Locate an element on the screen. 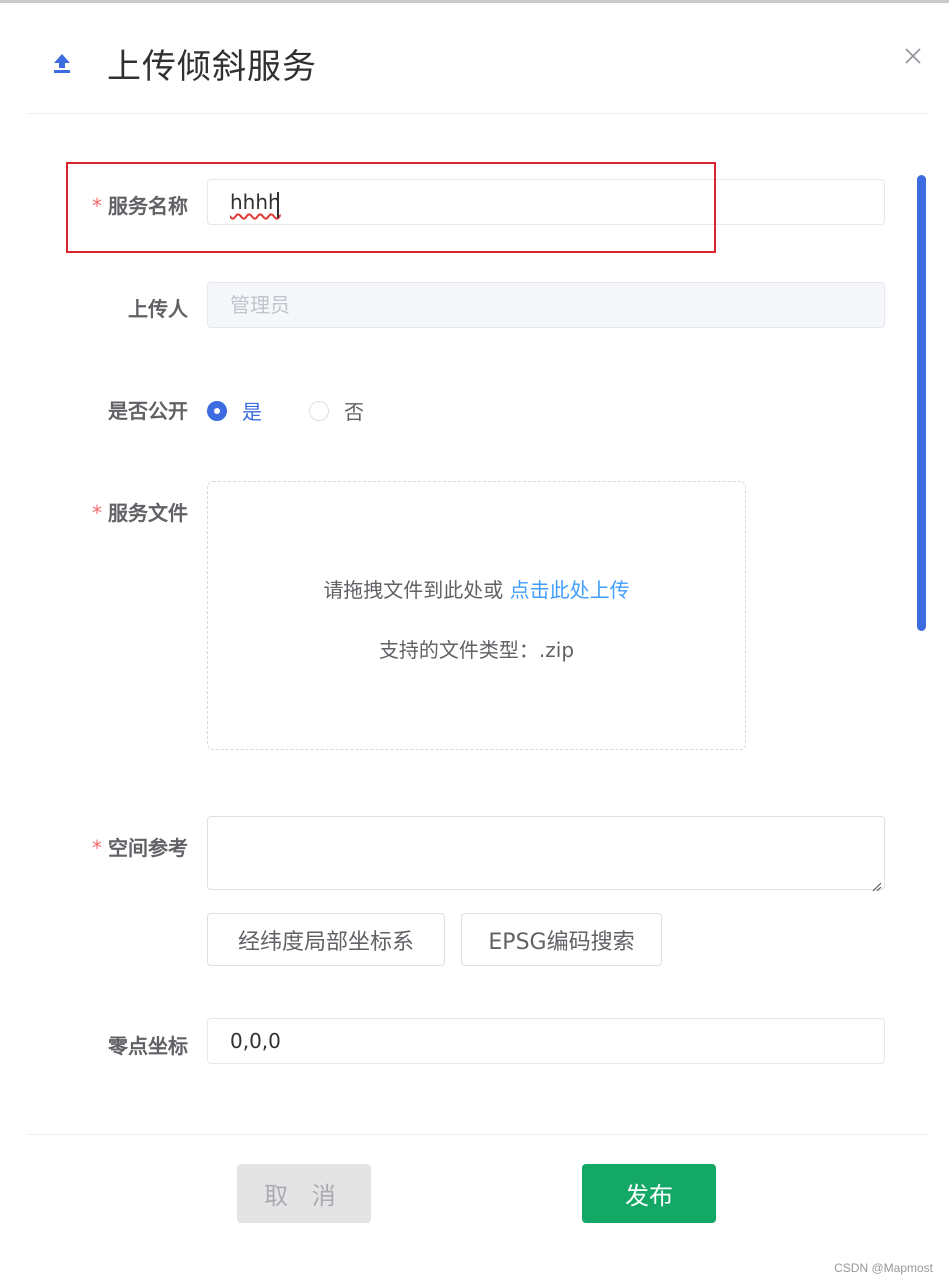  service-name-input: hhhh is located at coordinates (546, 202).